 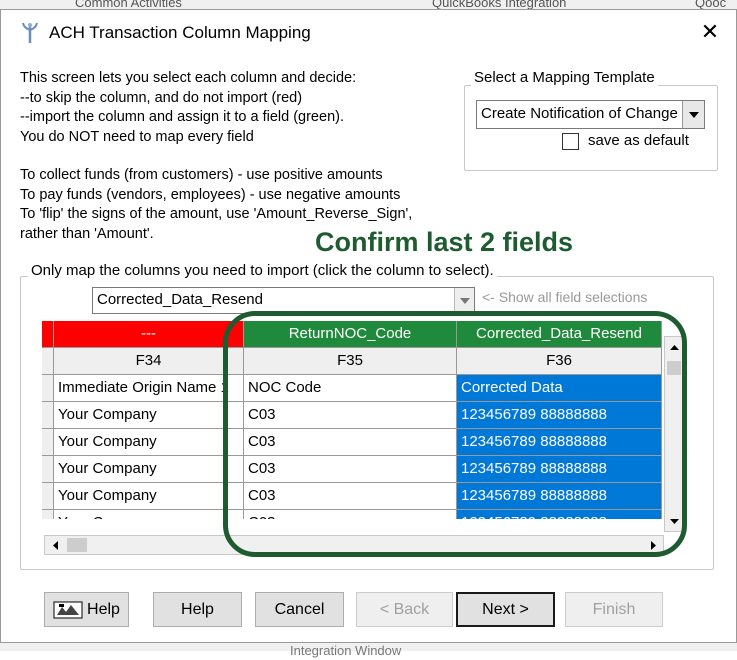 What do you see at coordinates (570, 141) in the screenshot?
I see `save-default-checkbox` at bounding box center [570, 141].